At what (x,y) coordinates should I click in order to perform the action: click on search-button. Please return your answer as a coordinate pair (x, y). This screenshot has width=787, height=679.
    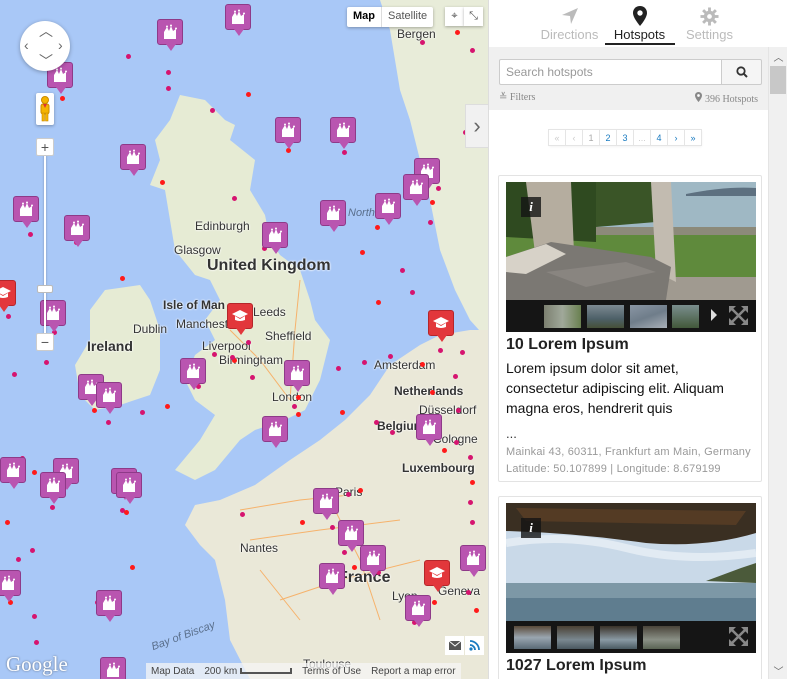
    Looking at the image, I should click on (742, 72).